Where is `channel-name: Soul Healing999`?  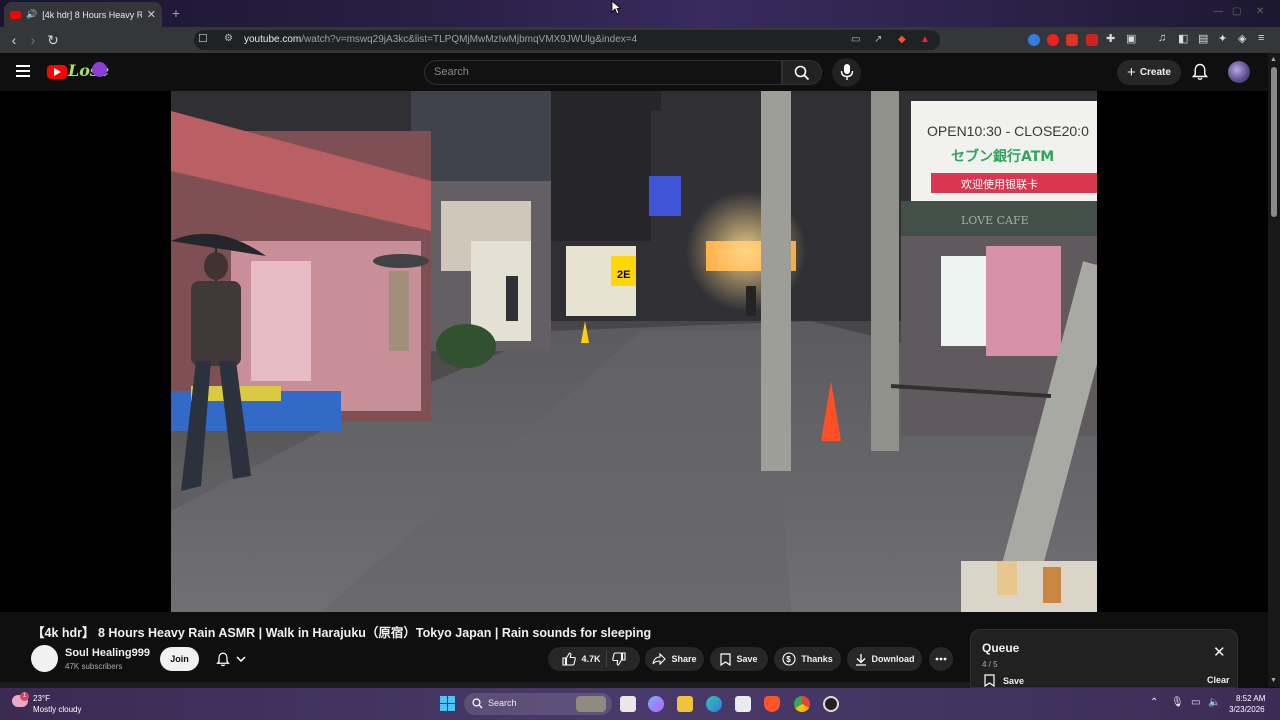 channel-name: Soul Healing999 is located at coordinates (107, 653).